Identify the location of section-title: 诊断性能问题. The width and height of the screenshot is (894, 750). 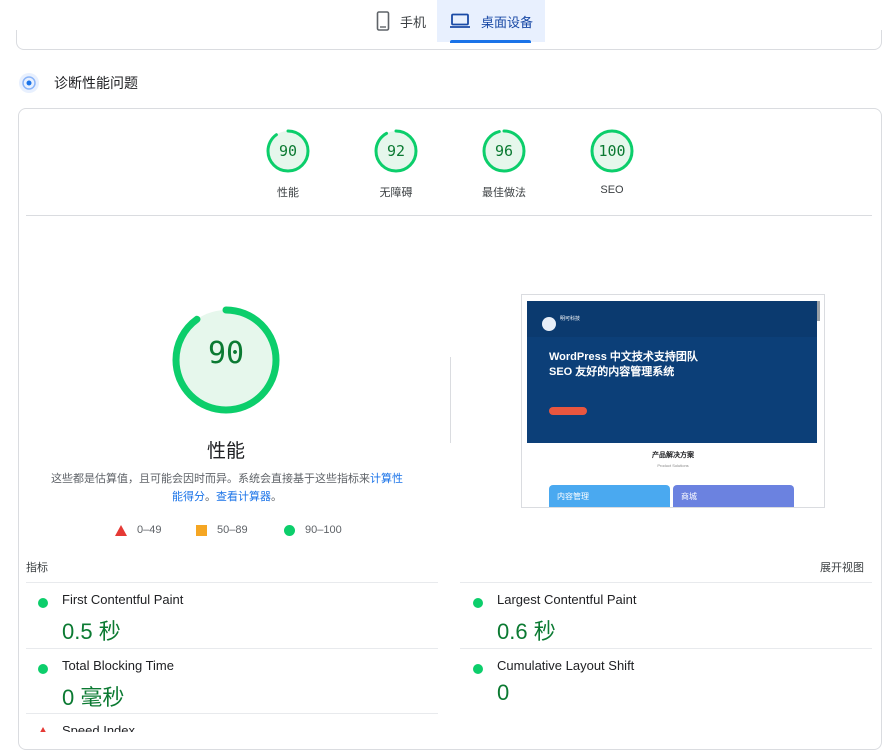
(96, 83).